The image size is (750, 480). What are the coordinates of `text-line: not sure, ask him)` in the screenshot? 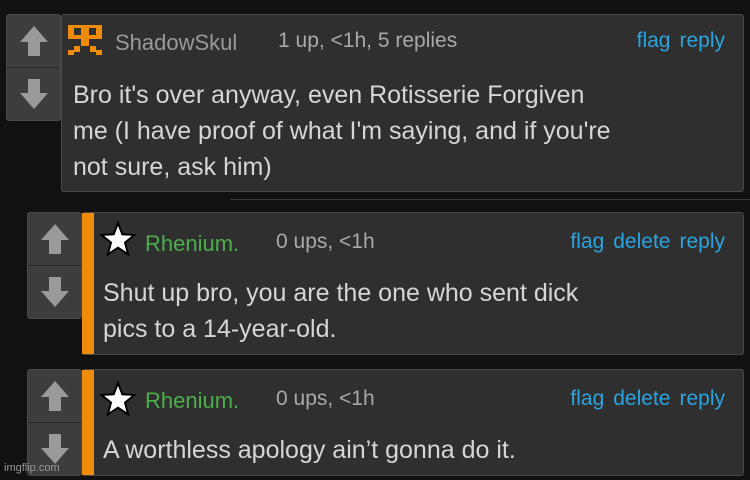 It's located at (172, 167).